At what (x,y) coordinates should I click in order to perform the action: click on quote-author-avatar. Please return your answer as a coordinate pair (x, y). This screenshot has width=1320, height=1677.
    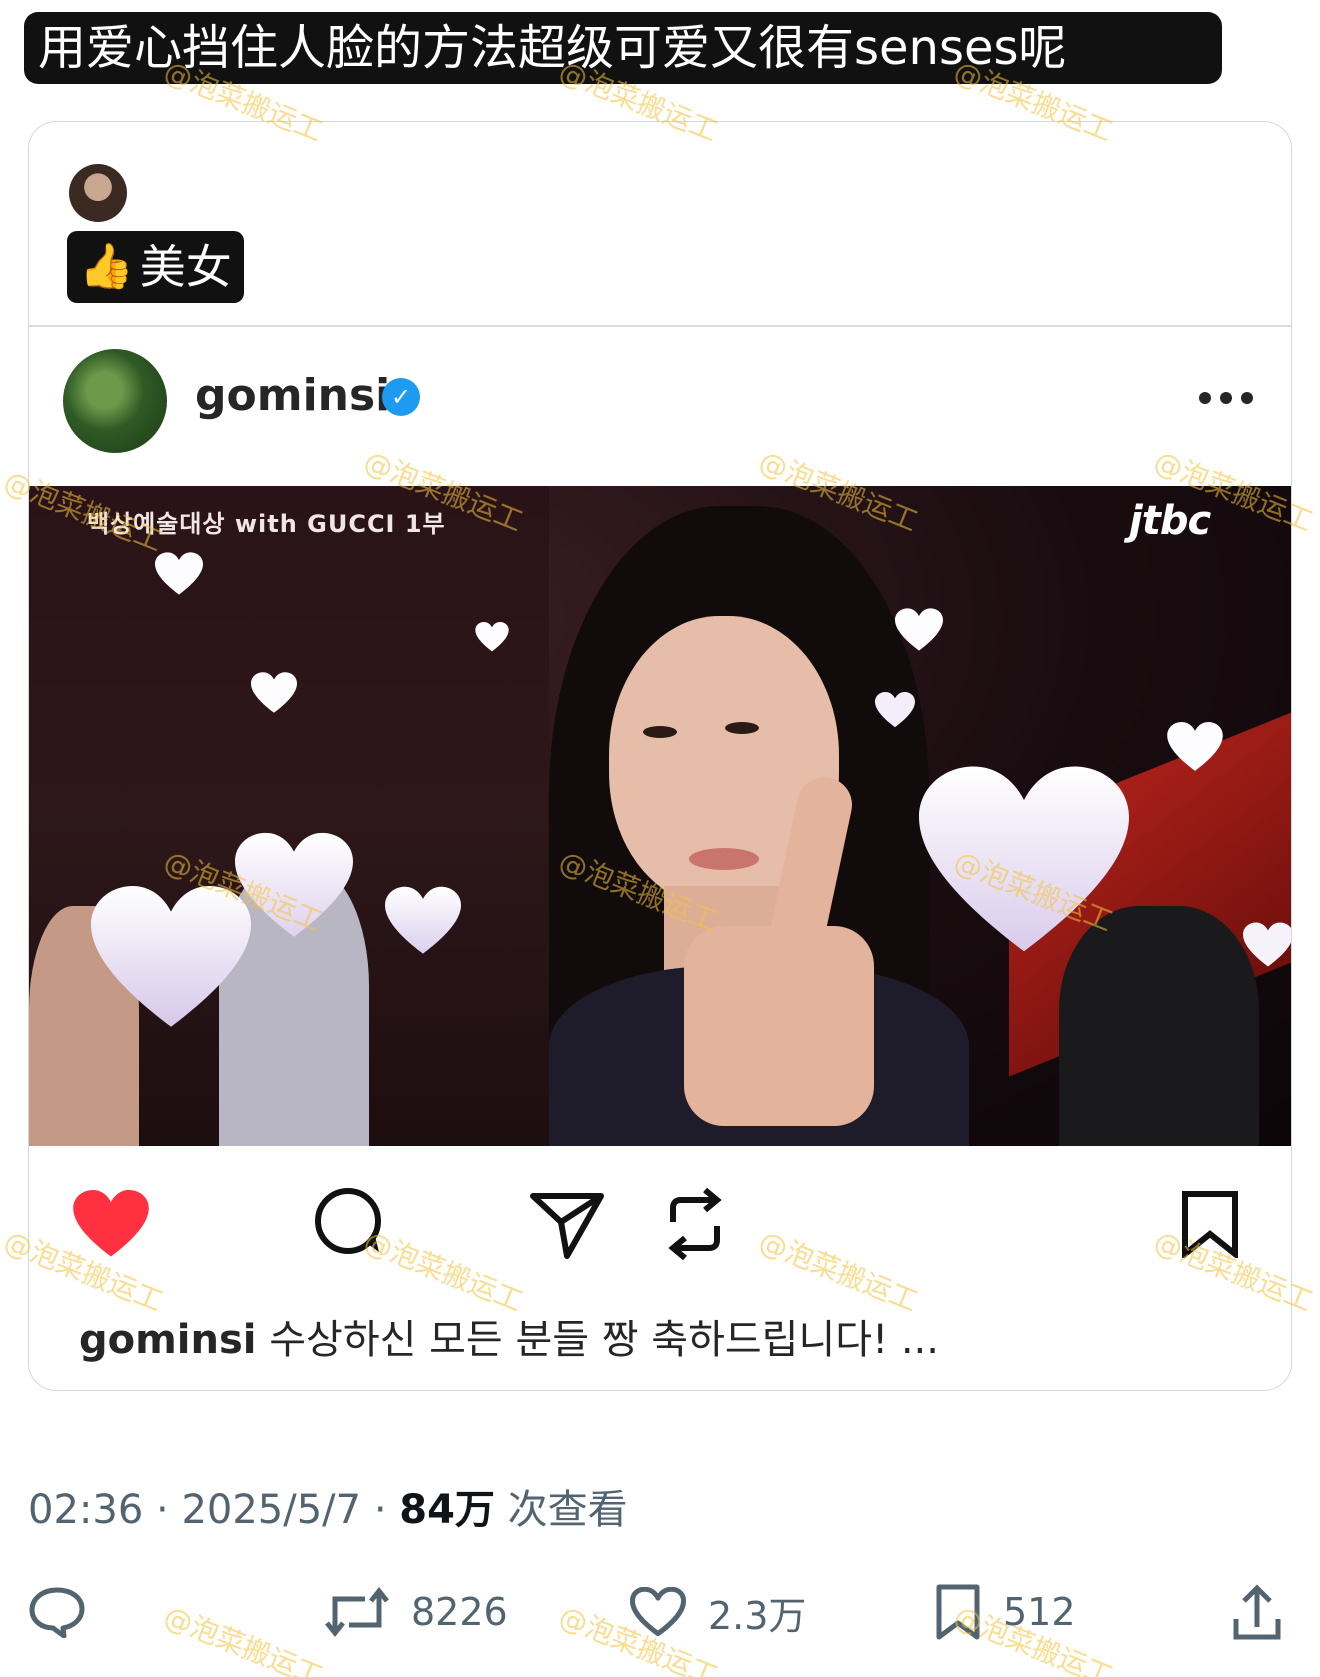
    Looking at the image, I should click on (98, 193).